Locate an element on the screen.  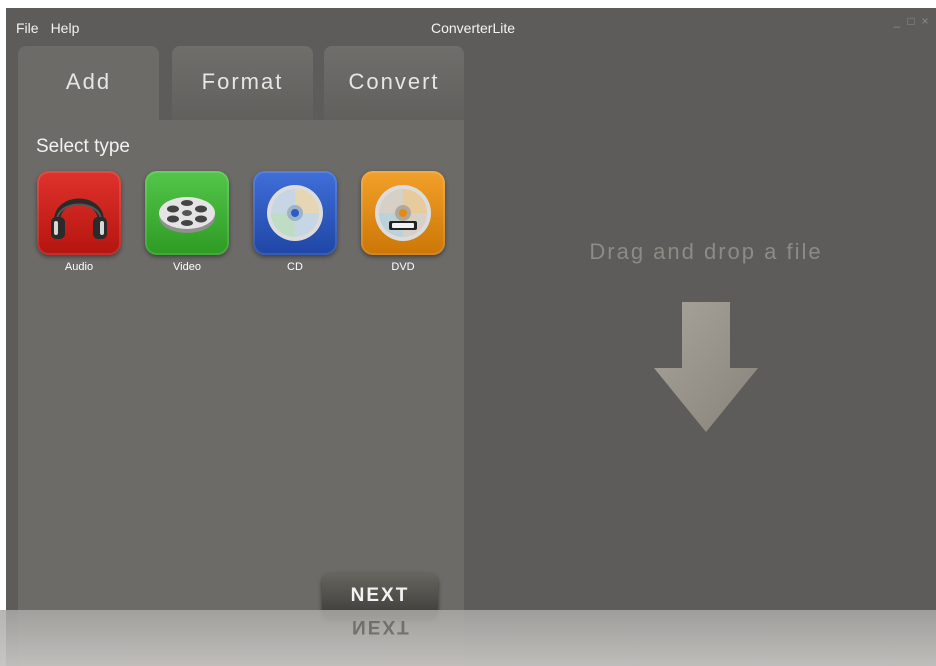
cd-type-button: CD is located at coordinates (296, 222).